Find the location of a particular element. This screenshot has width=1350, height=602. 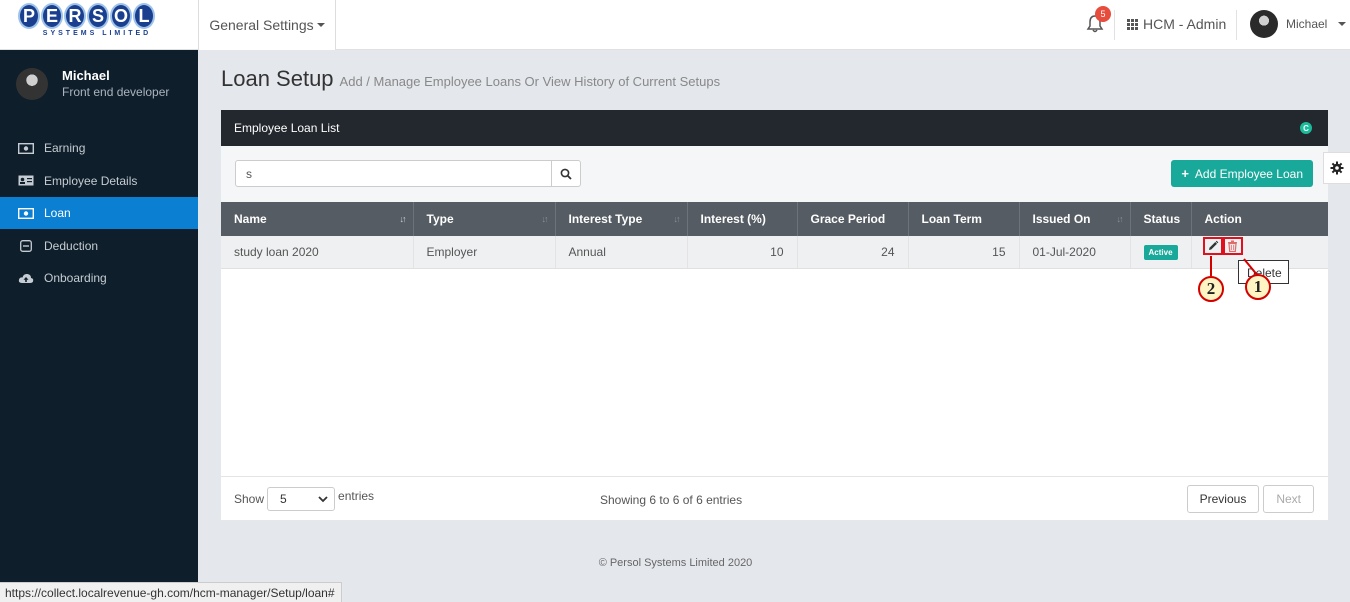

column-header-grace-period: Grace Period is located at coordinates (853, 219).